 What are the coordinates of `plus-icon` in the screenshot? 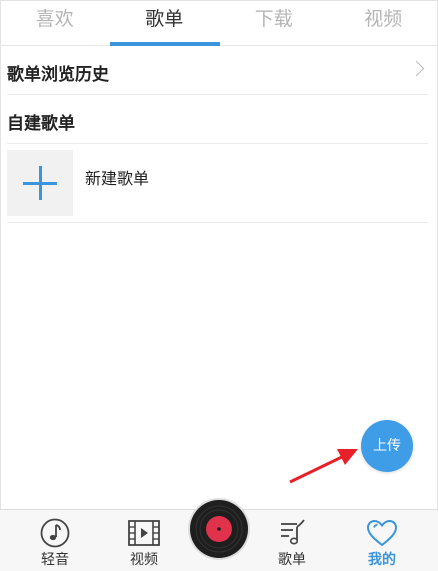 It's located at (40, 183).